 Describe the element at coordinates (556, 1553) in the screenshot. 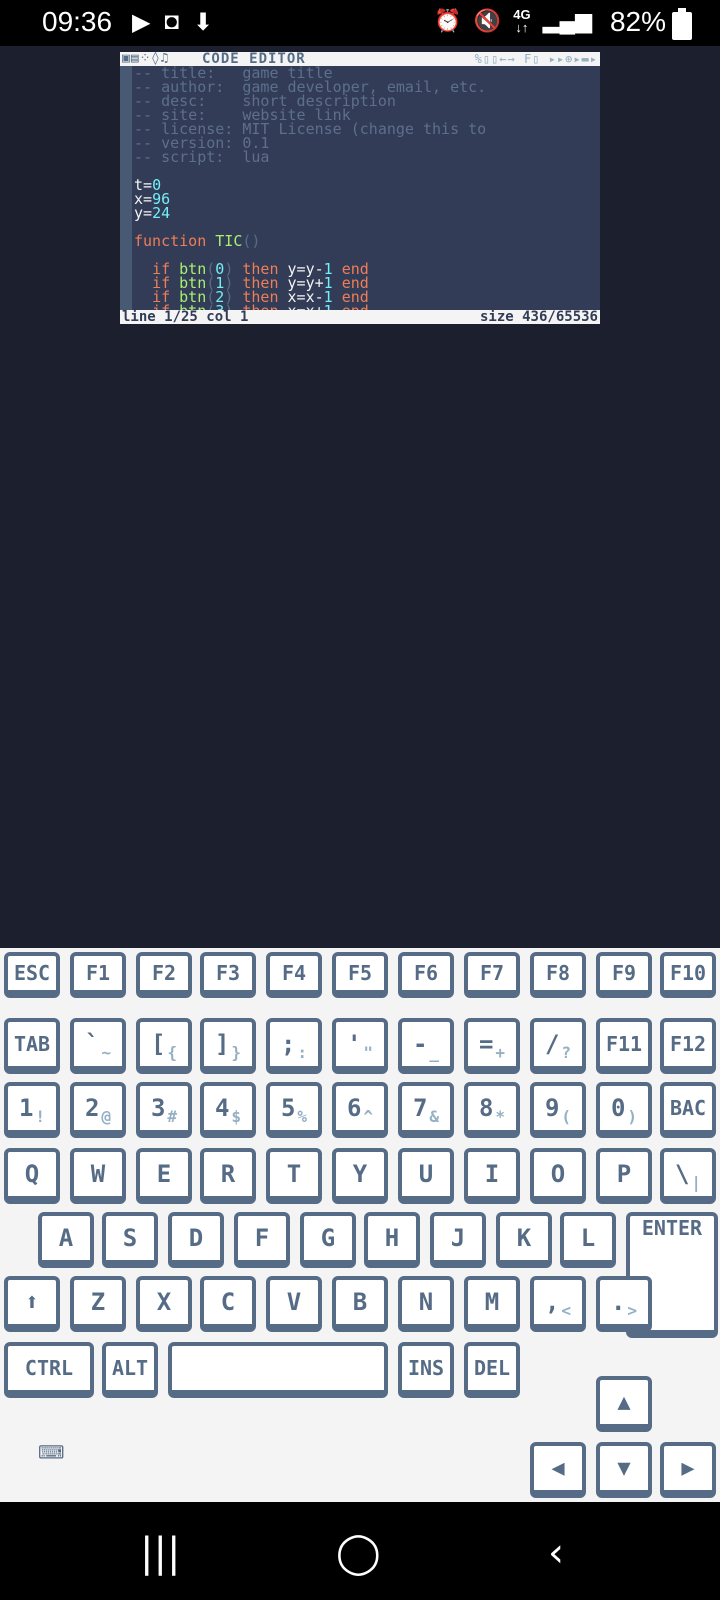

I see `back-button: ‹` at that location.